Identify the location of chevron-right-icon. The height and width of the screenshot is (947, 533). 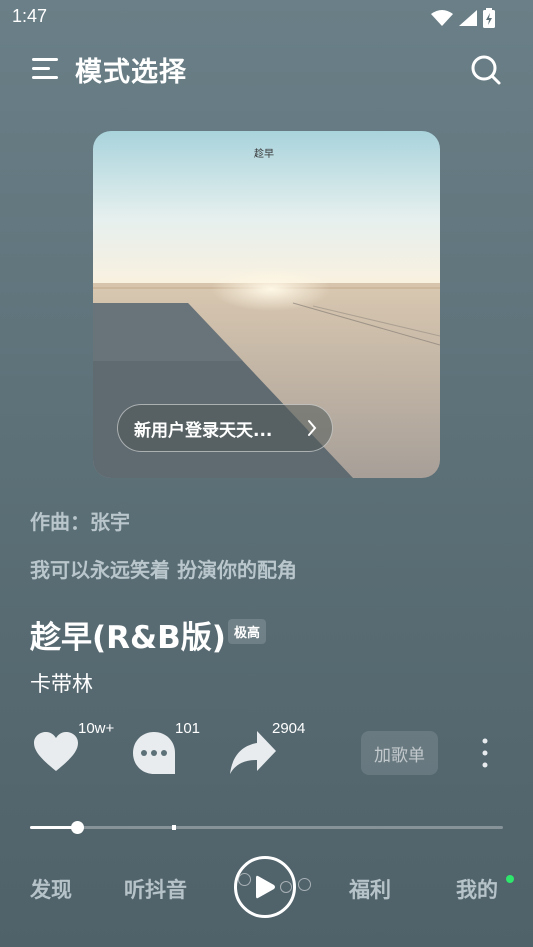
(312, 428).